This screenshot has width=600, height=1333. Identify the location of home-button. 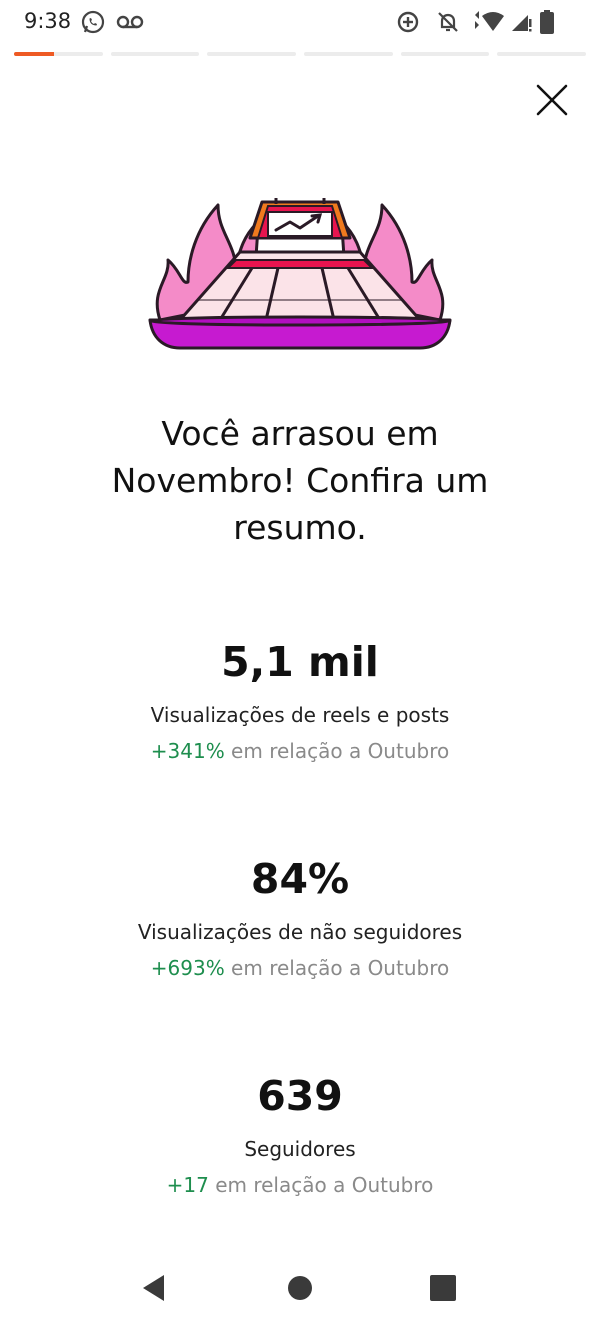
(300, 1290).